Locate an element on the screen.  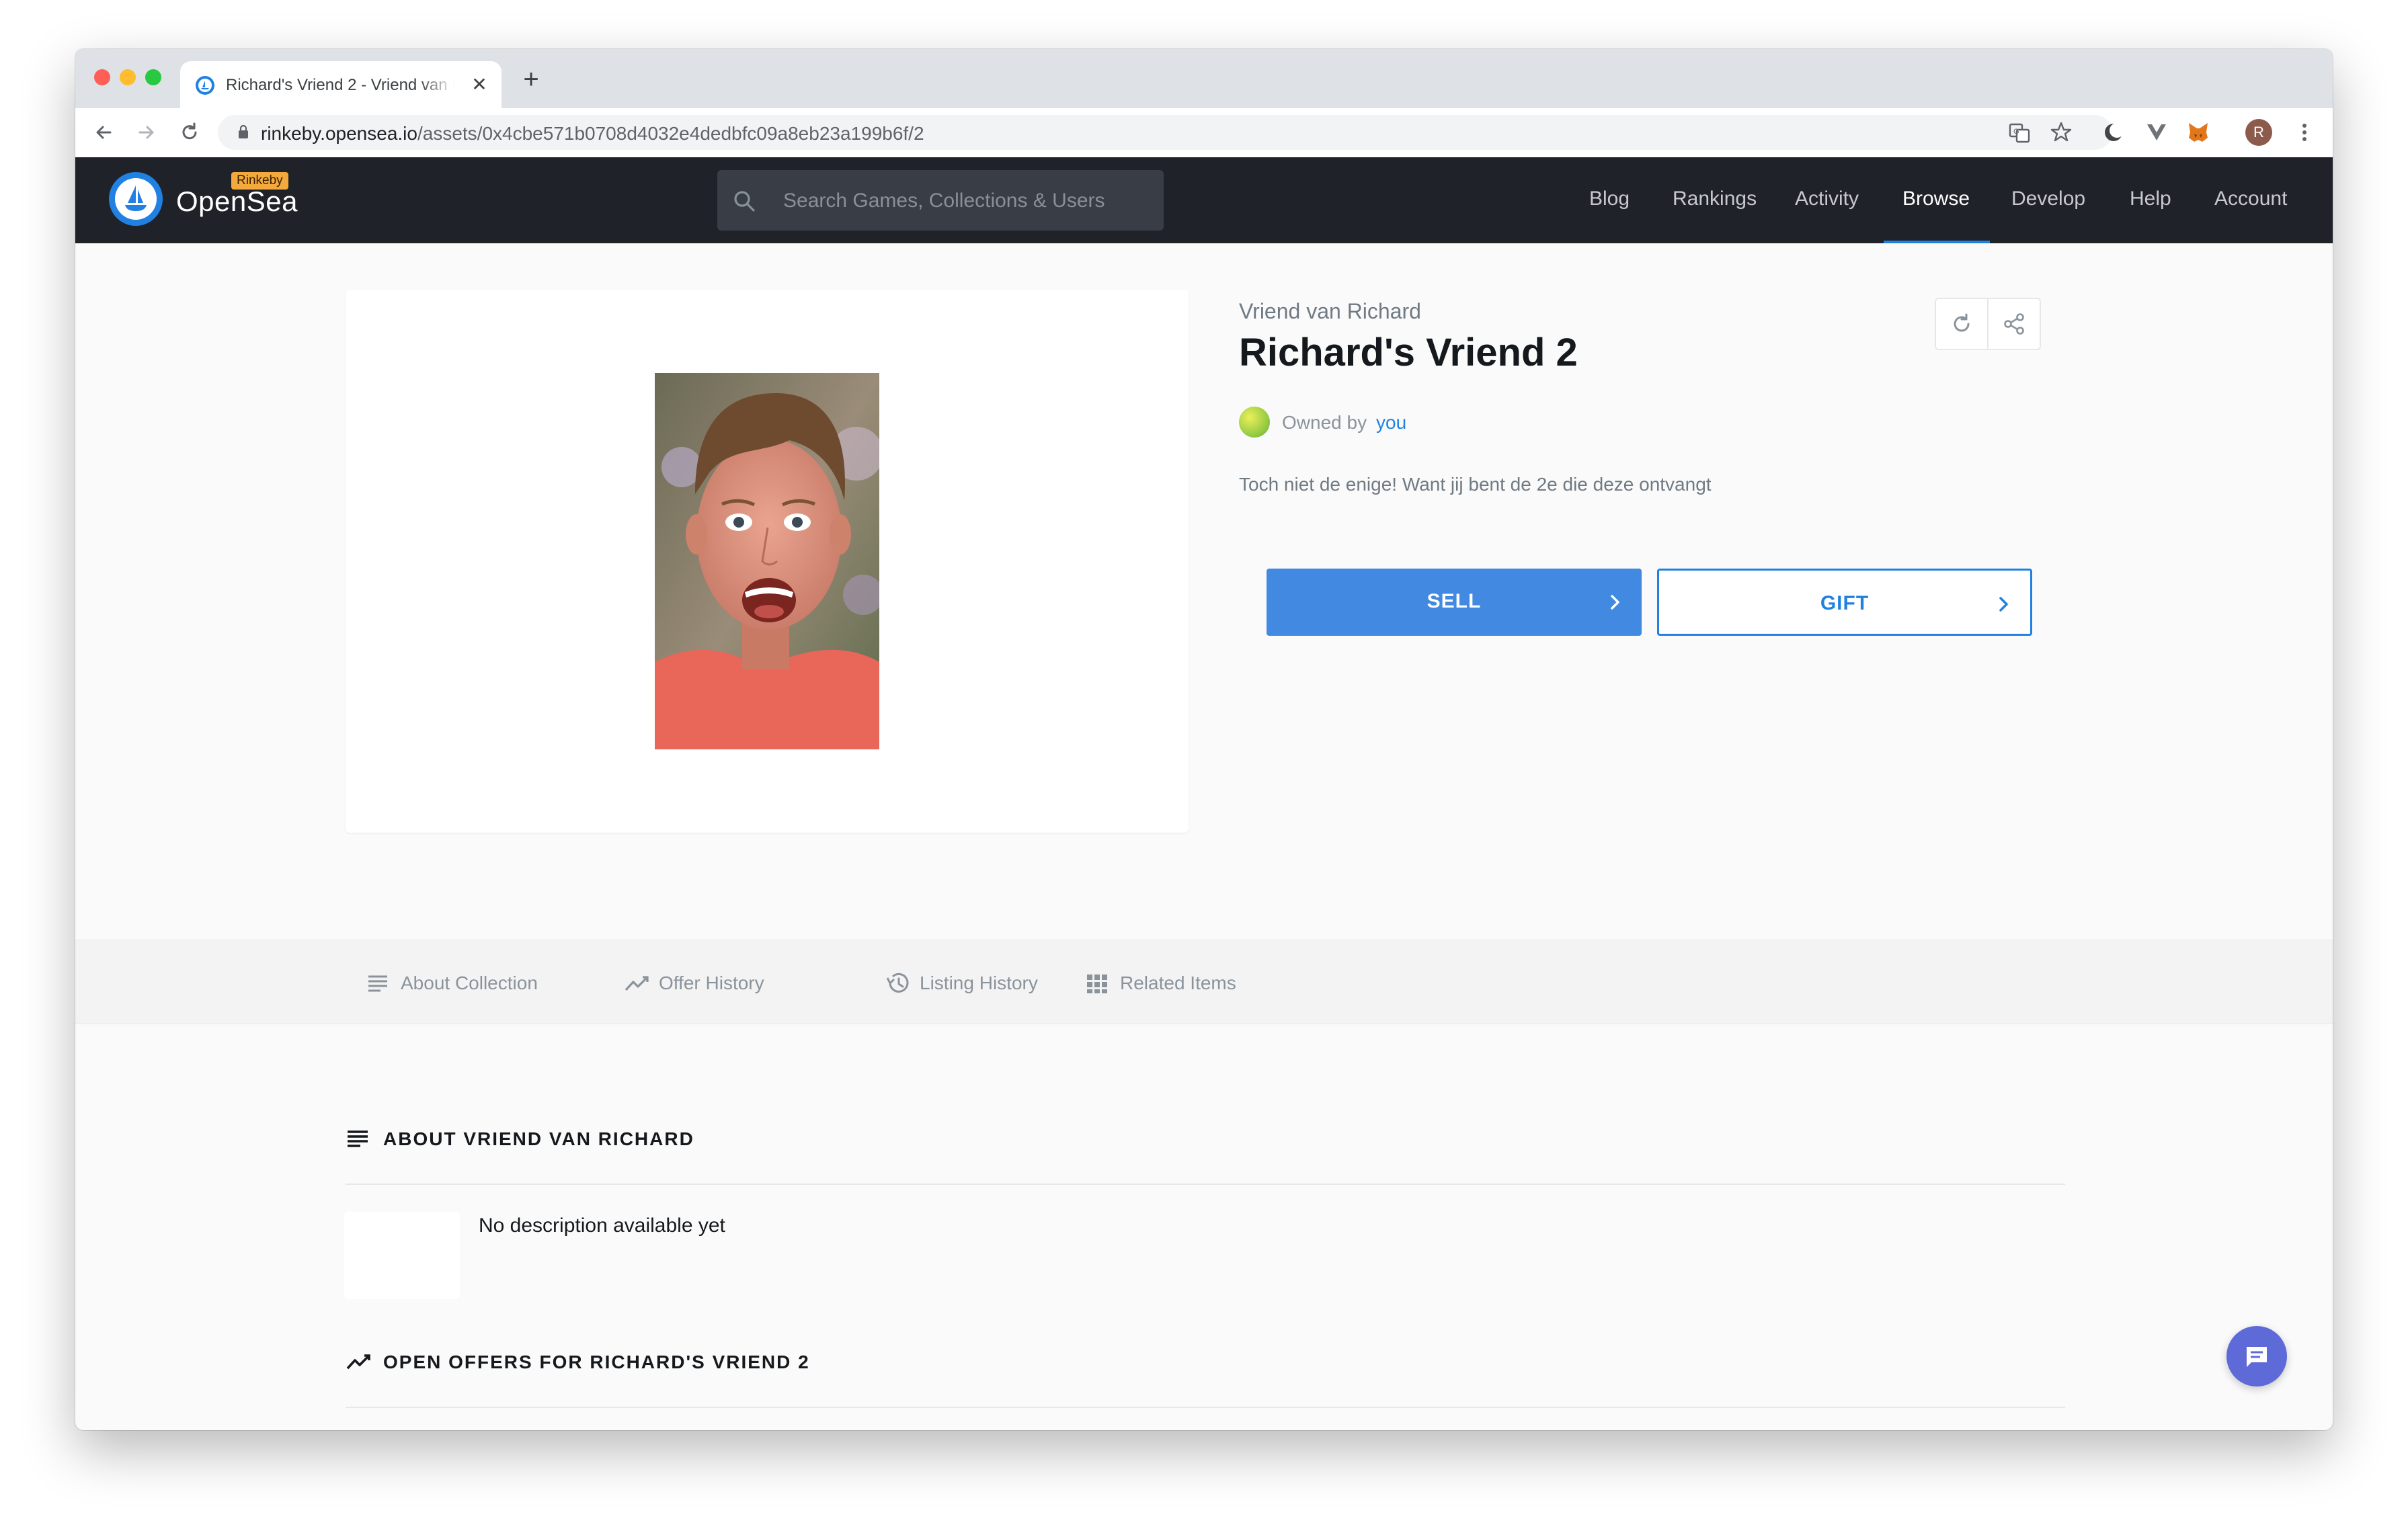
sell-button-label: SELL is located at coordinates (1454, 601).